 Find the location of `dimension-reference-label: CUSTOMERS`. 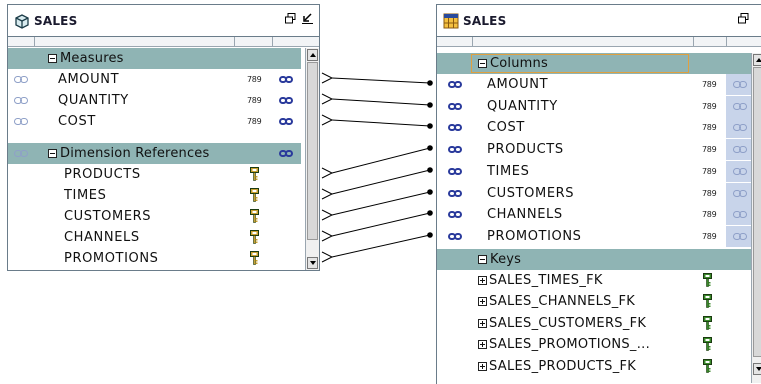

dimension-reference-label: CUSTOMERS is located at coordinates (108, 216).